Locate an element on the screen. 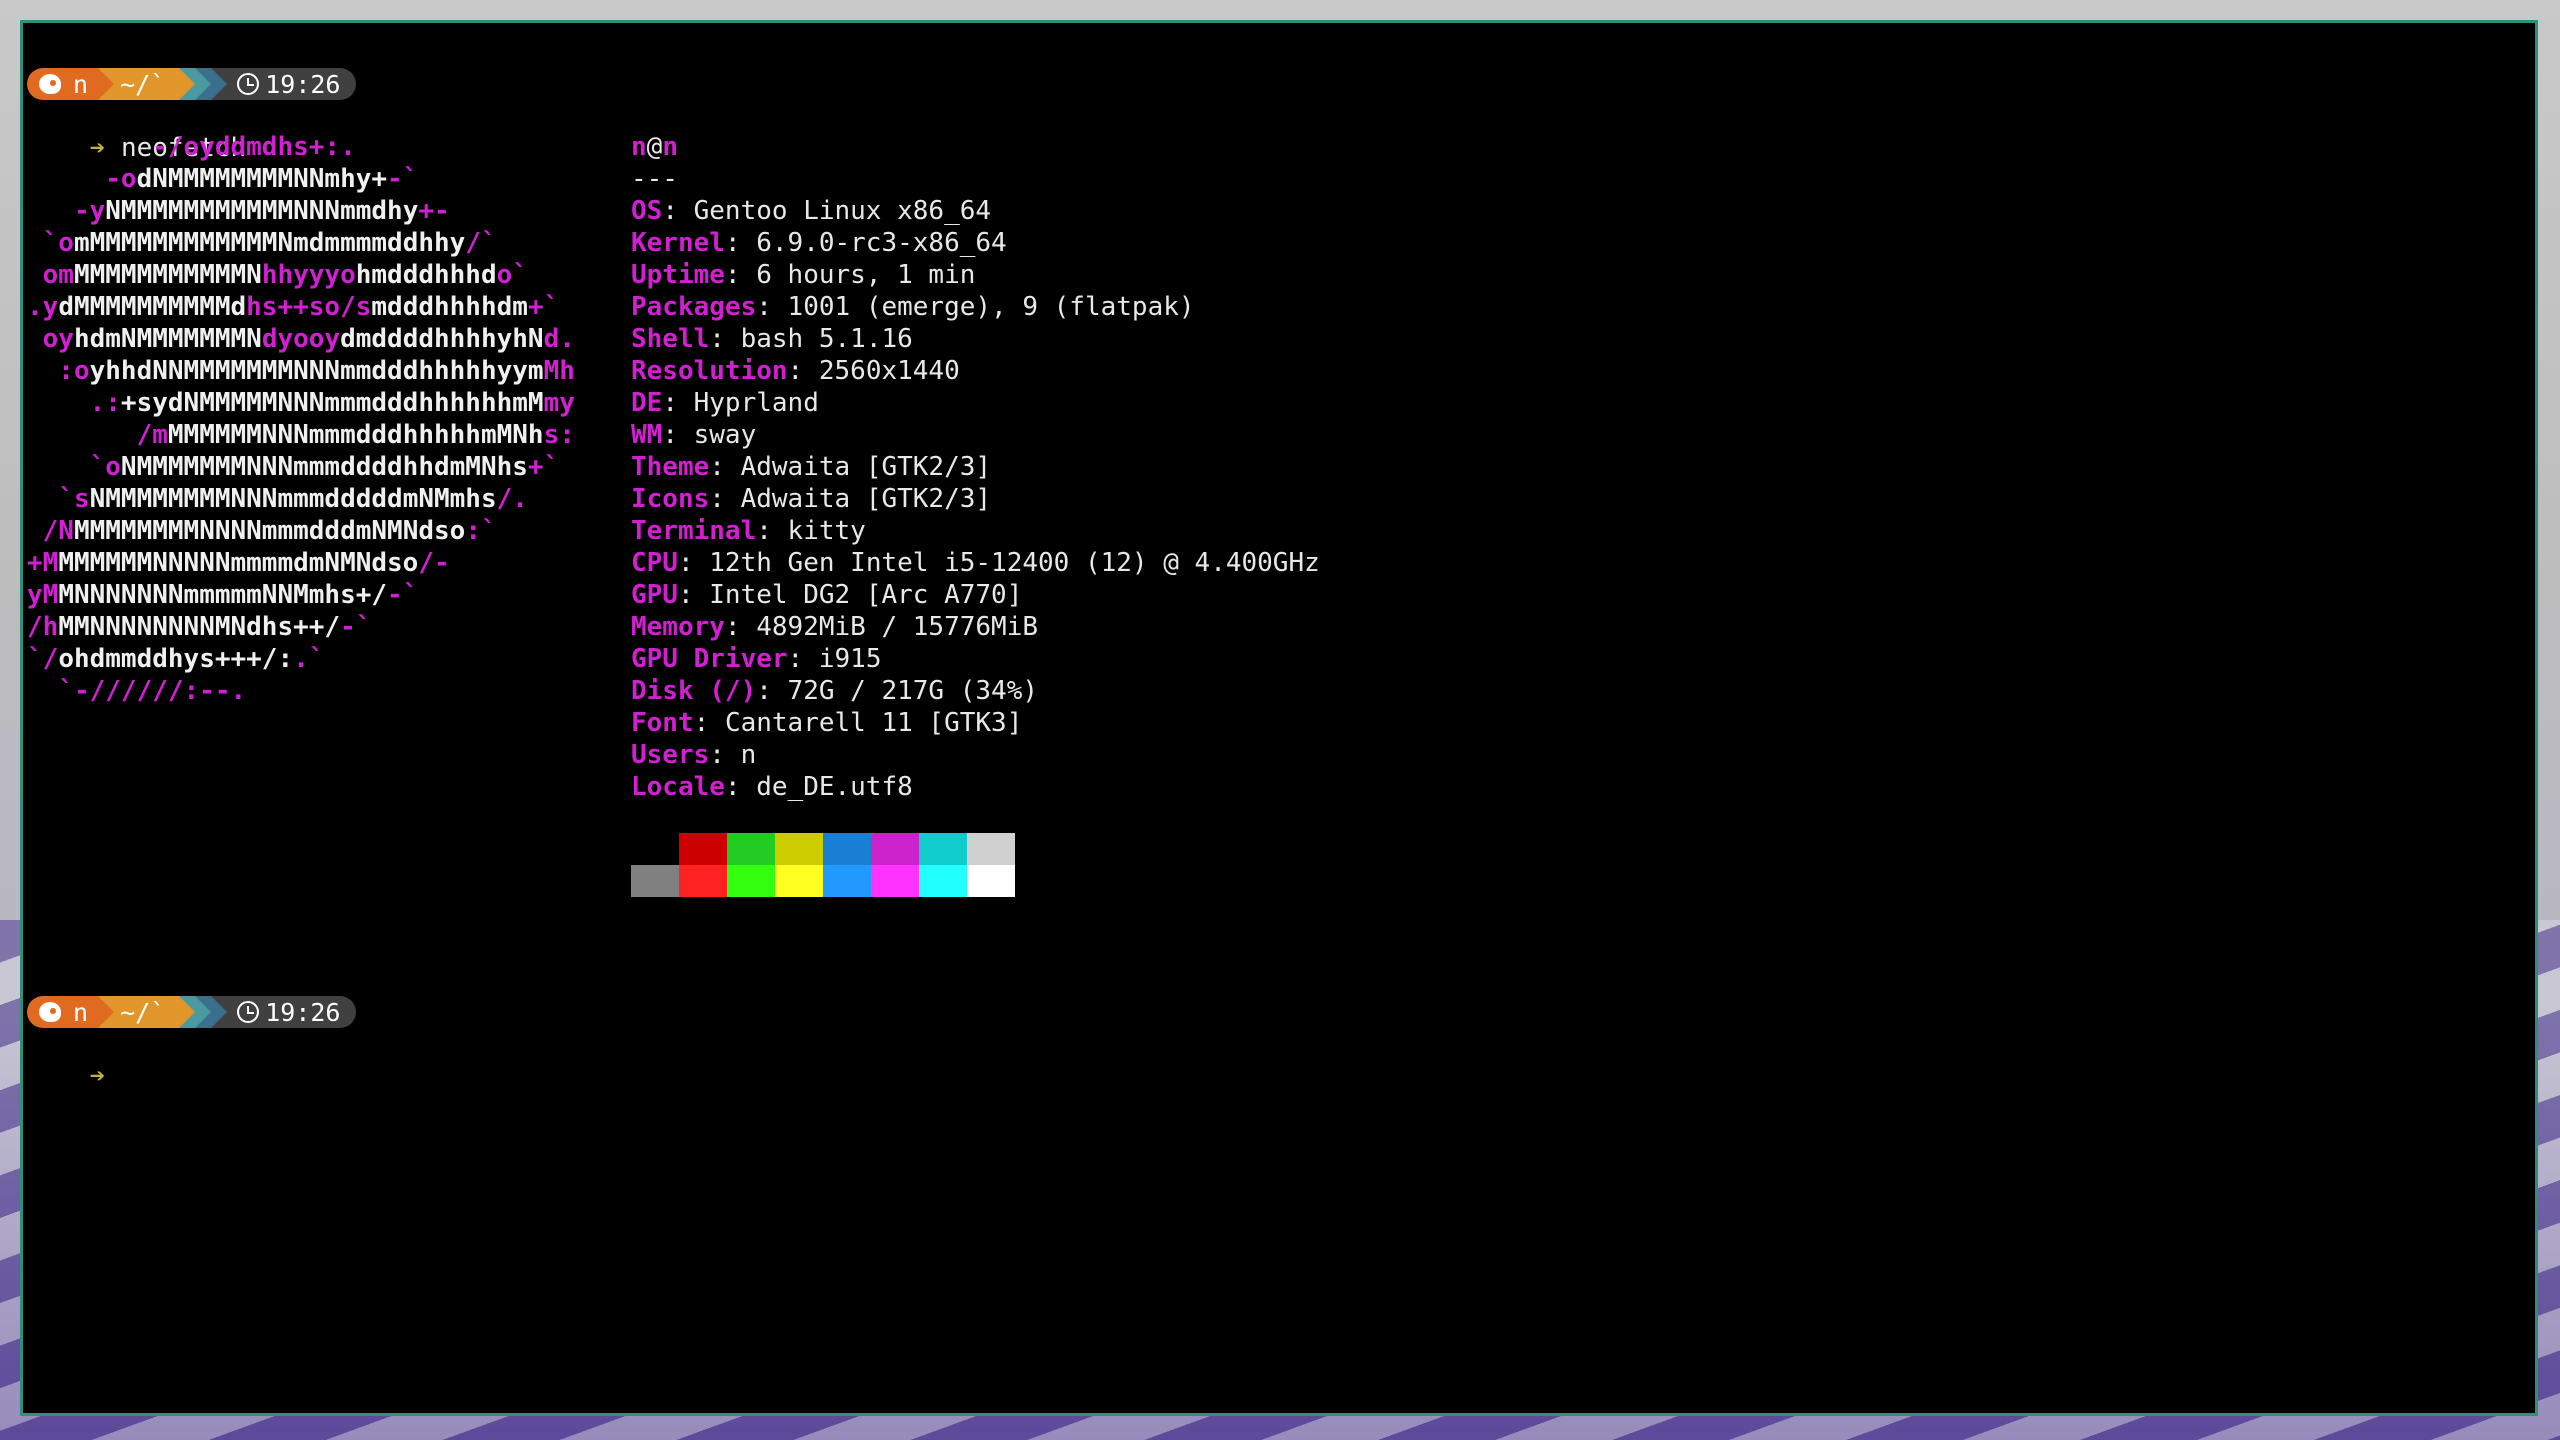  logo-segment: `/ is located at coordinates (43, 659).